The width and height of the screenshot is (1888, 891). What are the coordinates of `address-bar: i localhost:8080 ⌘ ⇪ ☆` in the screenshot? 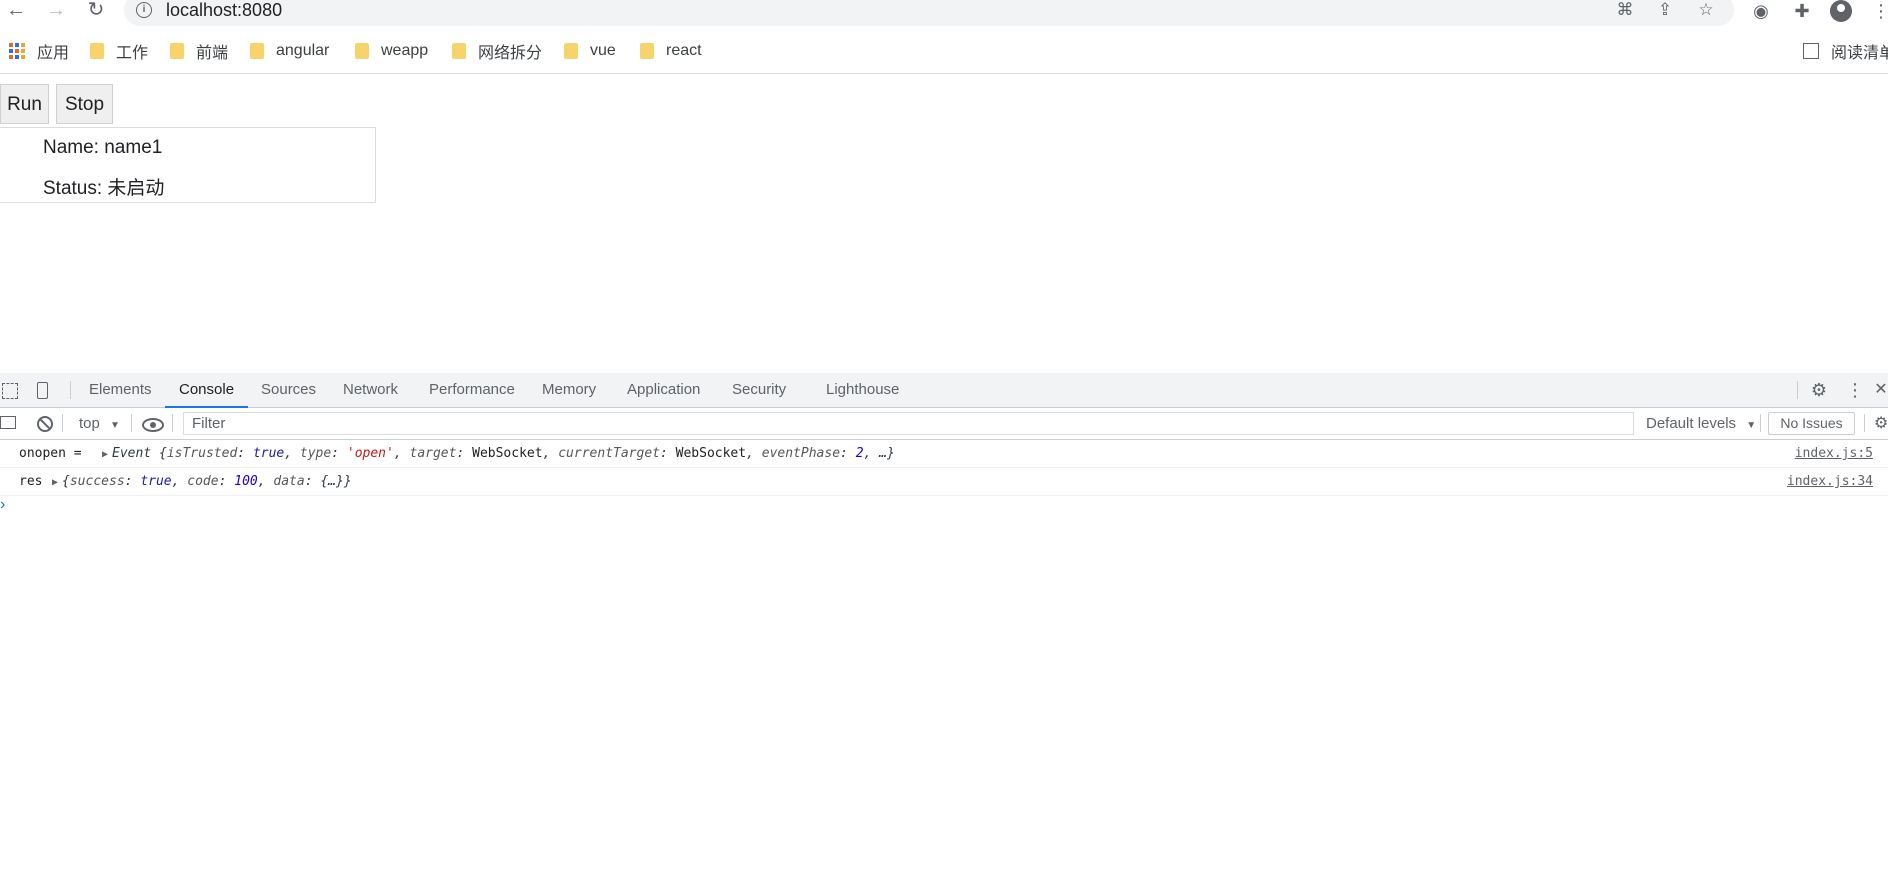 It's located at (929, 13).